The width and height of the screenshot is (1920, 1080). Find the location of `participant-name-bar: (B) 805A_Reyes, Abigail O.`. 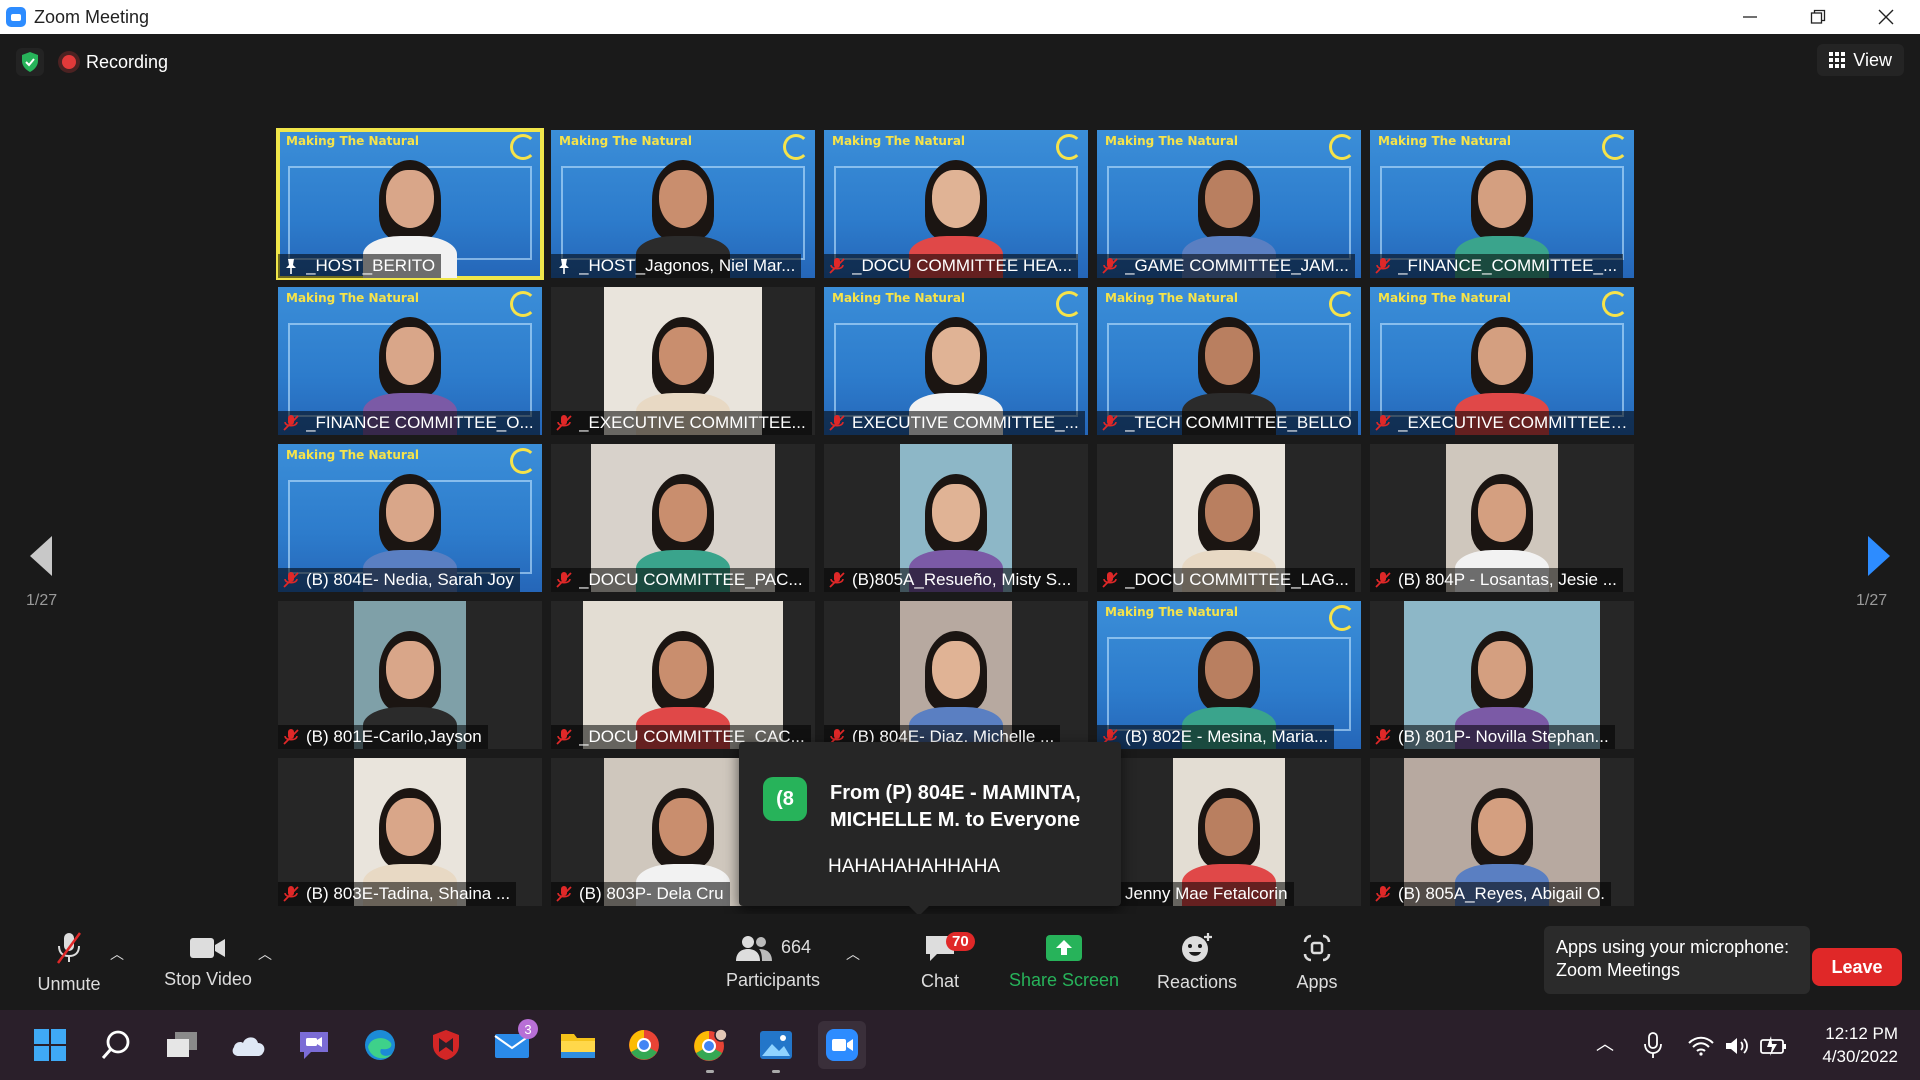

participant-name-bar: (B) 805A_Reyes, Abigail O. is located at coordinates (1490, 894).